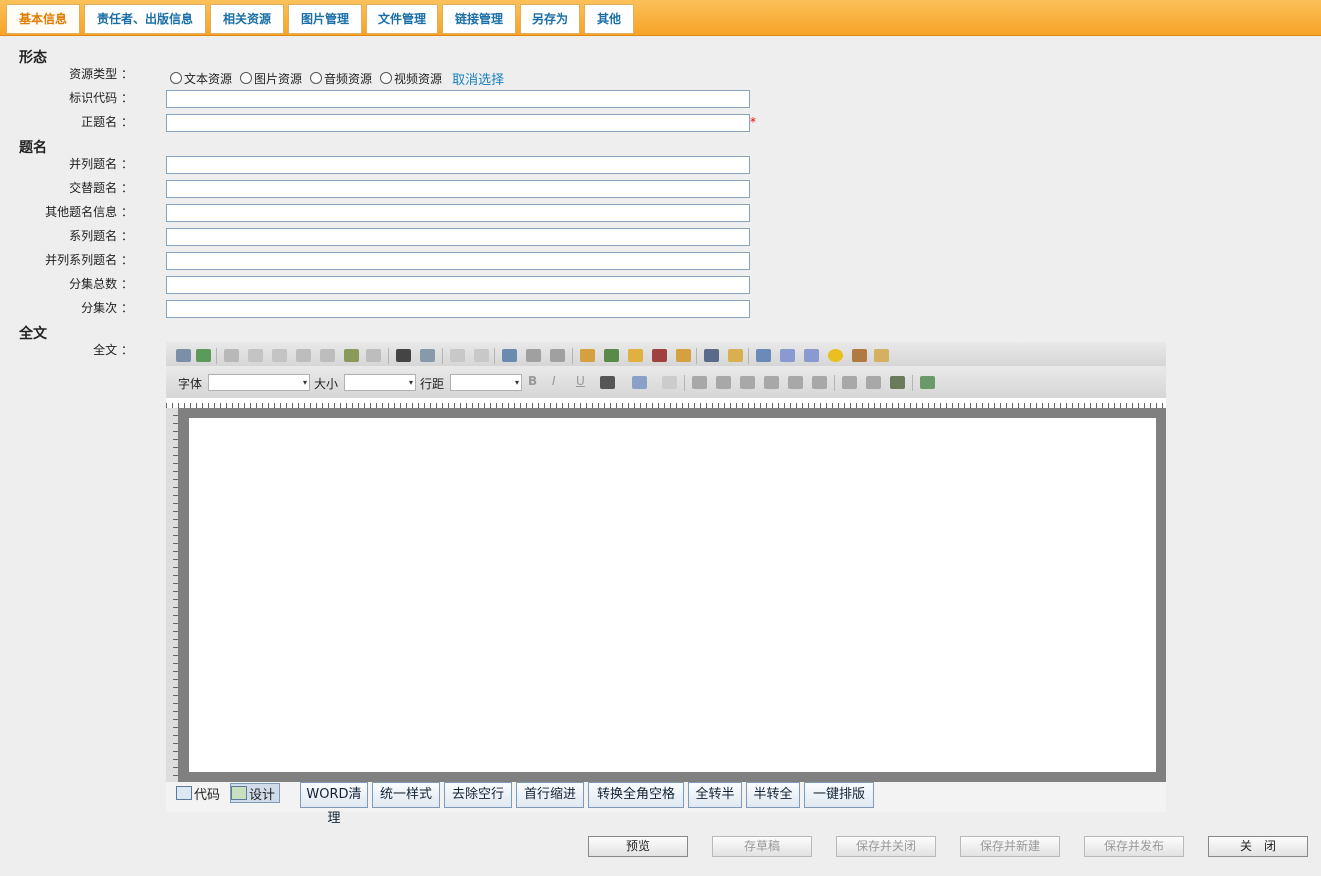 This screenshot has width=1321, height=876. What do you see at coordinates (715, 795) in the screenshot?
I see `full-to-half-button: 全转半` at bounding box center [715, 795].